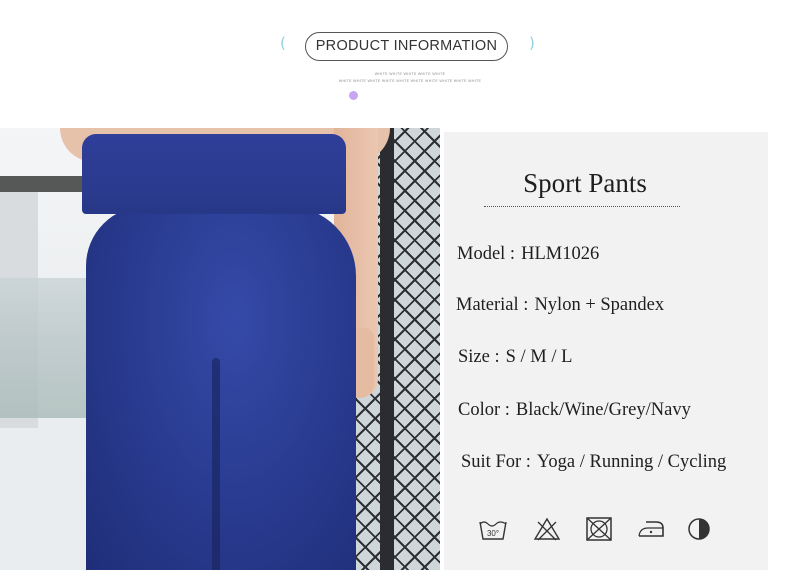 This screenshot has width=798, height=570. What do you see at coordinates (492, 305) in the screenshot?
I see `spec-material-label: Material :` at bounding box center [492, 305].